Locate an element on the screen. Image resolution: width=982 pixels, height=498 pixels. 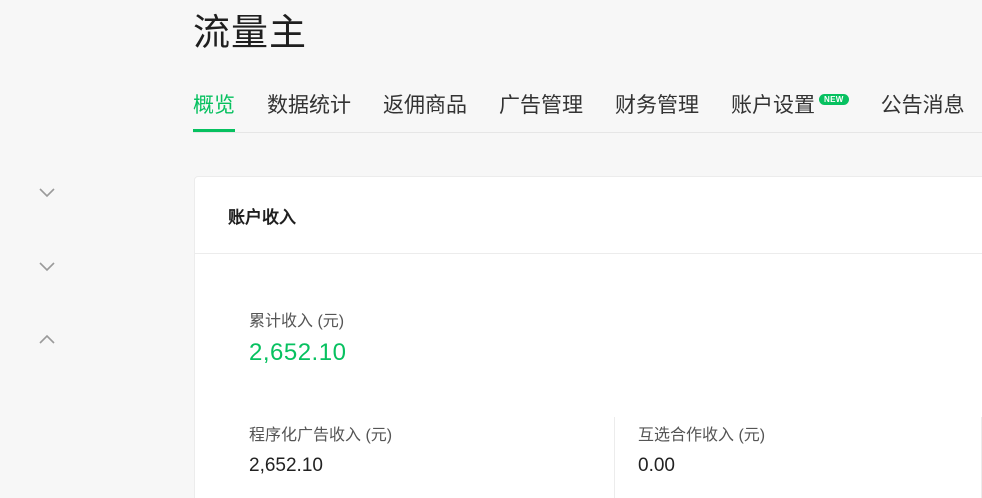
mutual-selection-income-value: 0.00 is located at coordinates (656, 465).